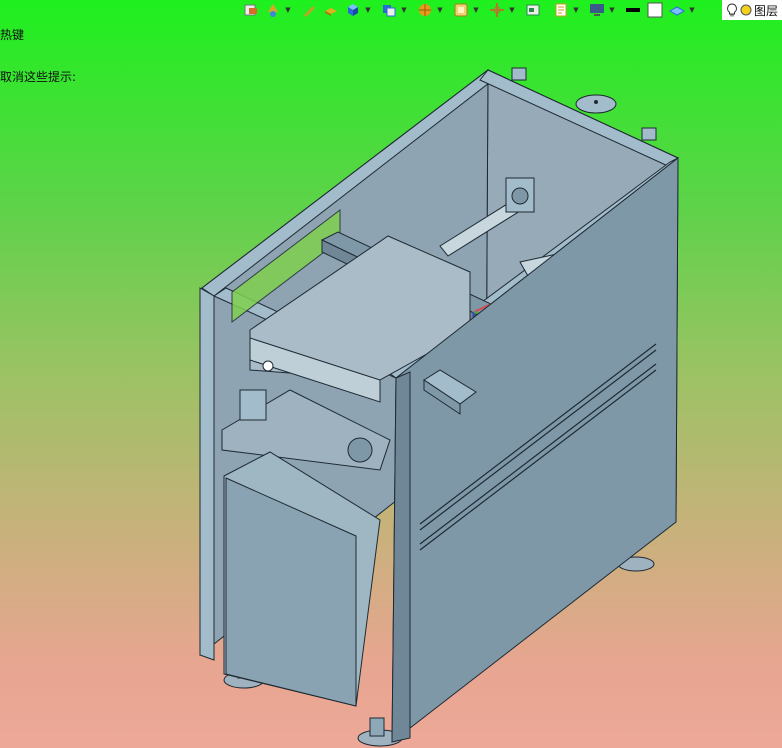 Image resolution: width=782 pixels, height=748 pixels. Describe the element at coordinates (533, 10) in the screenshot. I see `hide-show-icon` at that location.